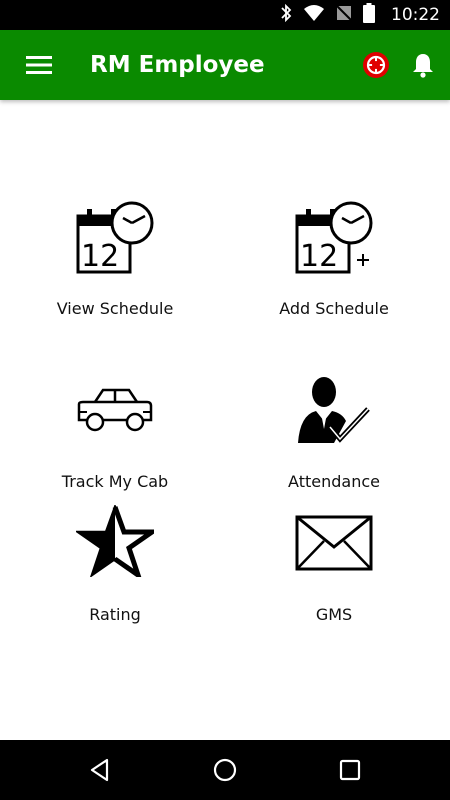 This screenshot has height=800, width=450. What do you see at coordinates (369, 15) in the screenshot?
I see `battery-icon` at bounding box center [369, 15].